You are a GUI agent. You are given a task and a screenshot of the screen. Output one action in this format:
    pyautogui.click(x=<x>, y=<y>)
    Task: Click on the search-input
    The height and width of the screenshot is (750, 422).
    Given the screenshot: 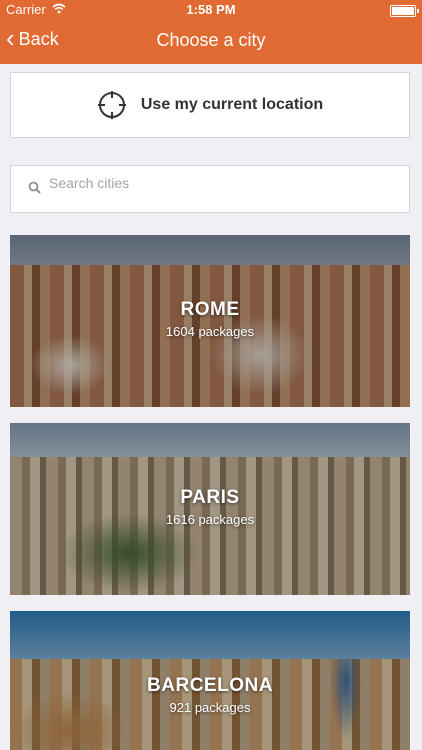 What is the action you would take?
    pyautogui.click(x=224, y=183)
    